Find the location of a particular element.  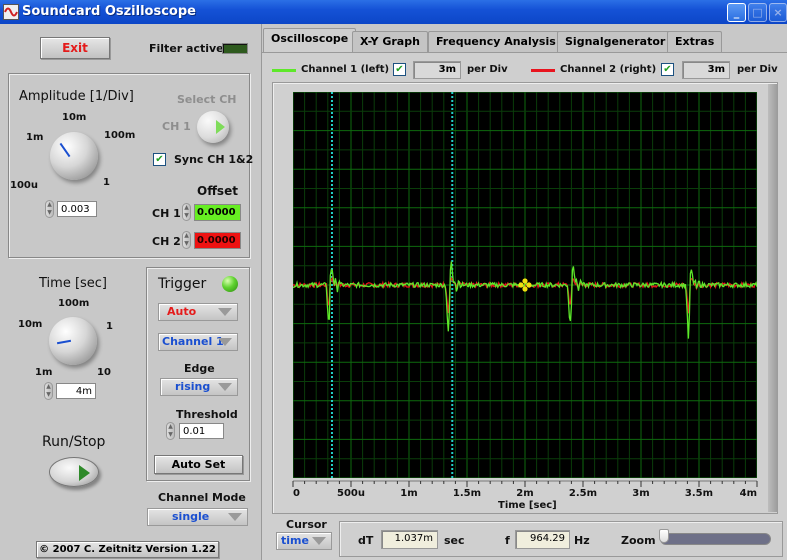

minimize-icon: _ is located at coordinates (736, 12).